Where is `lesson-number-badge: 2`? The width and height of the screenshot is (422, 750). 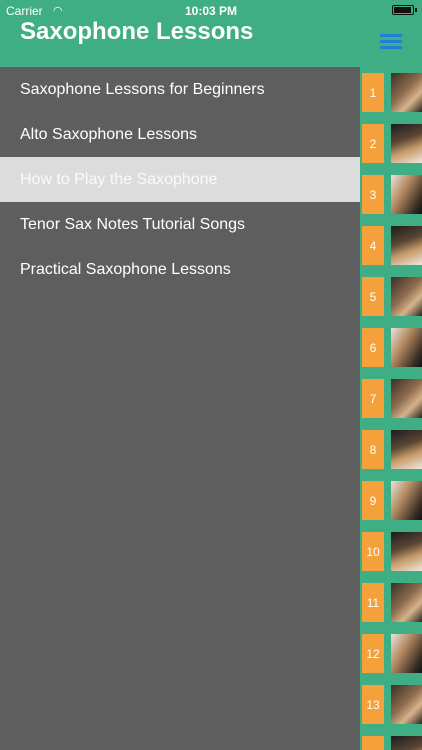
lesson-number-badge: 2 is located at coordinates (373, 143).